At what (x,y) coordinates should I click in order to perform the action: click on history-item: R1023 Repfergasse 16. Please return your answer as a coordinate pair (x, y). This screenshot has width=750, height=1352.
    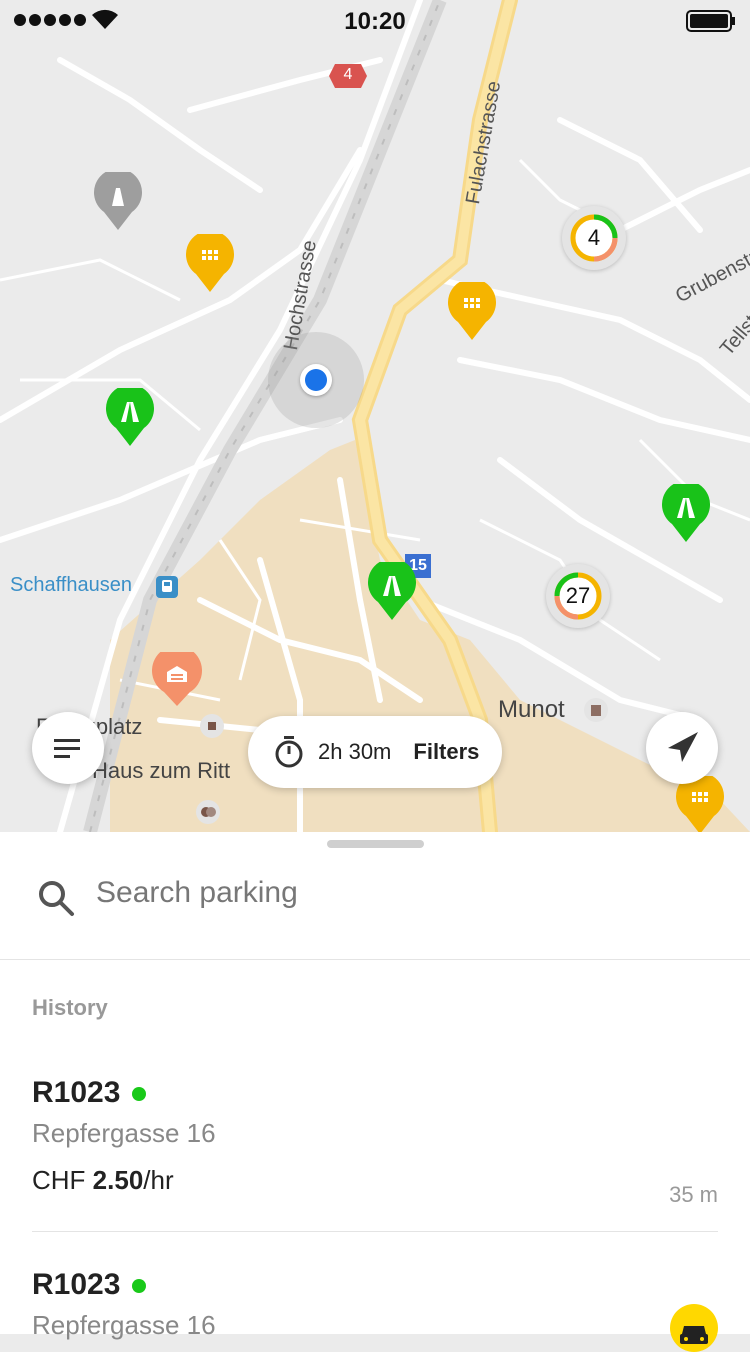
    Looking at the image, I should click on (375, 1304).